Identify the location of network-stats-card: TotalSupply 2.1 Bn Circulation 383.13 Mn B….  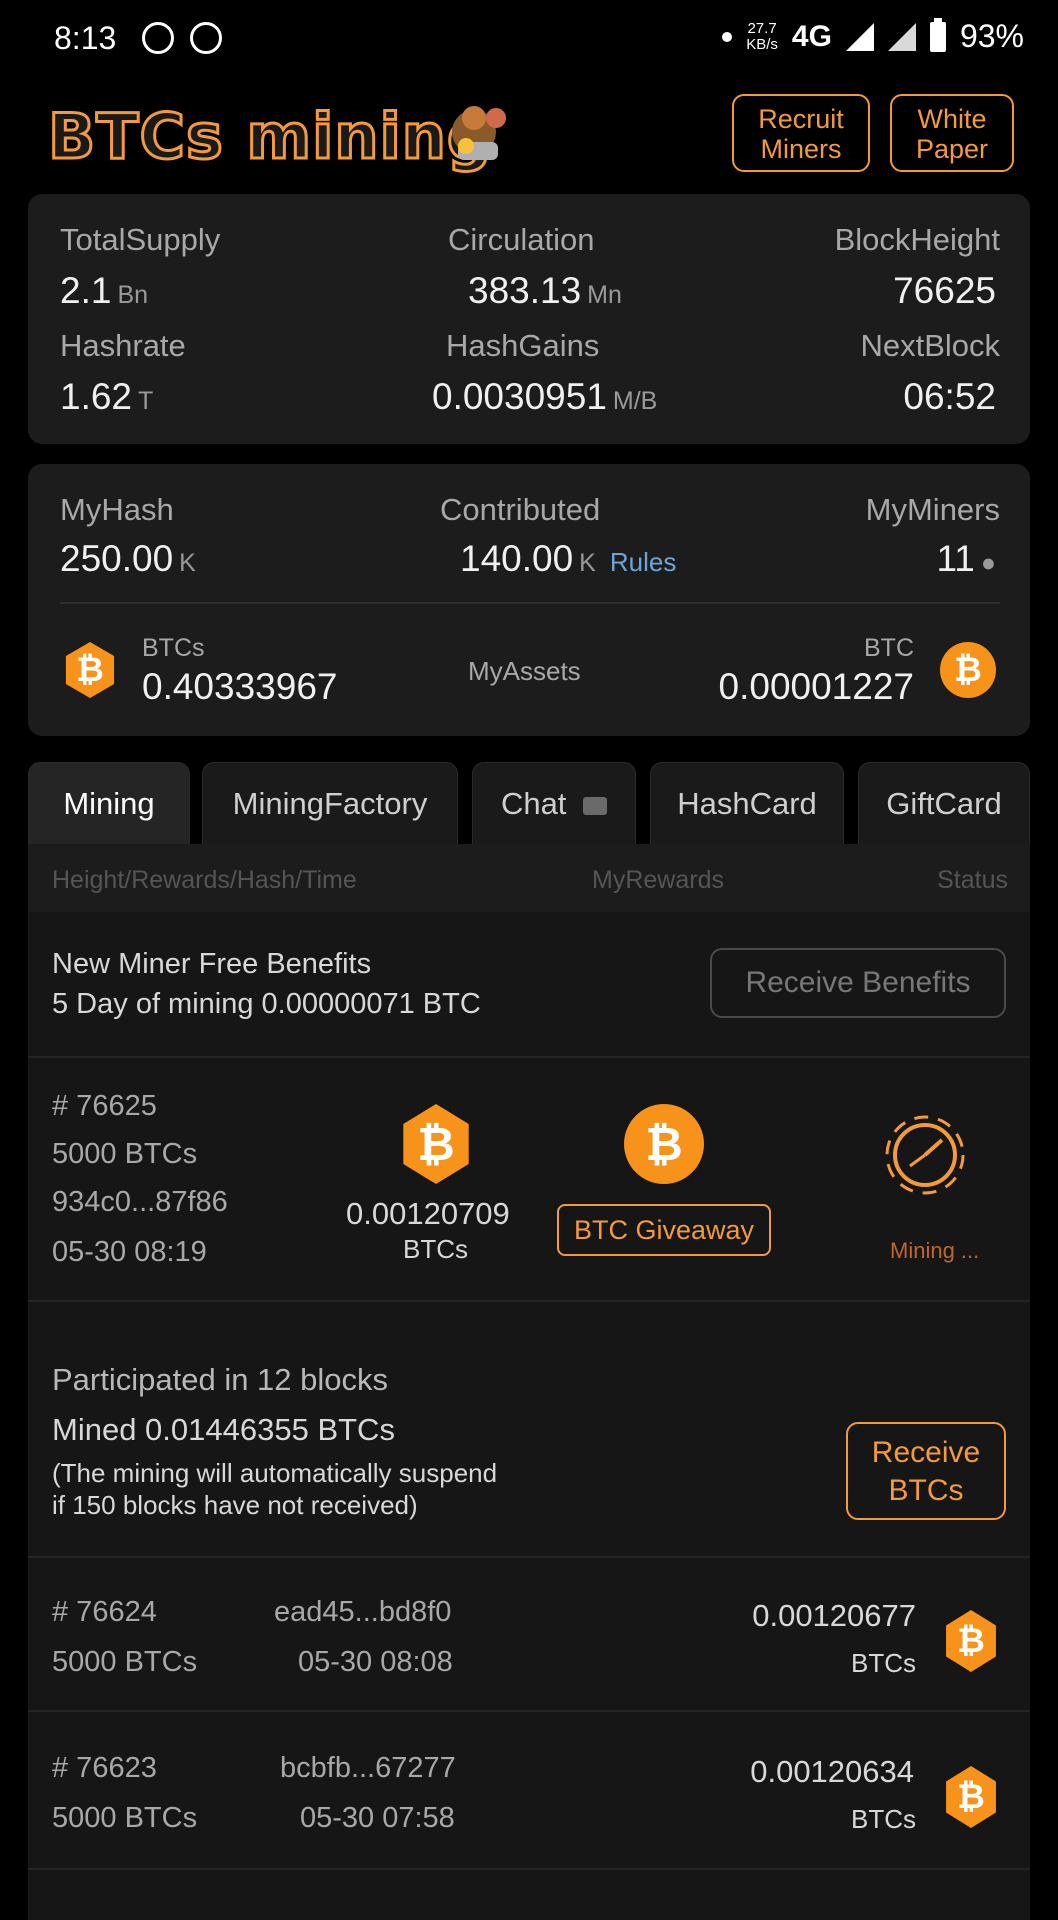
(529, 319).